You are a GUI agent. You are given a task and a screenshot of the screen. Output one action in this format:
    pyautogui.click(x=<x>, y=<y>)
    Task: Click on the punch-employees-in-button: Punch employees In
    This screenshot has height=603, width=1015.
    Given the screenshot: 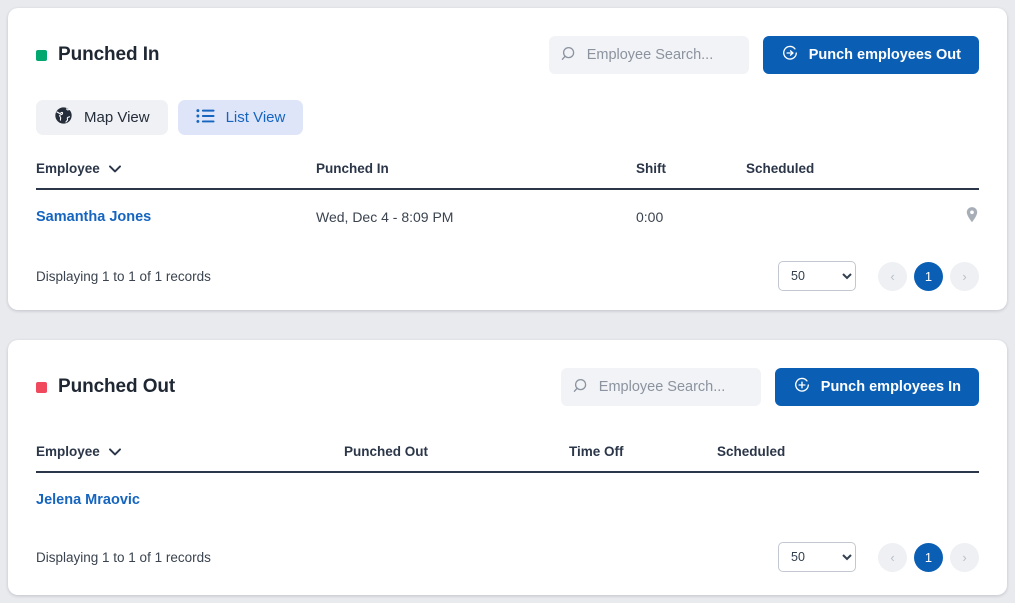 What is the action you would take?
    pyautogui.click(x=876, y=387)
    